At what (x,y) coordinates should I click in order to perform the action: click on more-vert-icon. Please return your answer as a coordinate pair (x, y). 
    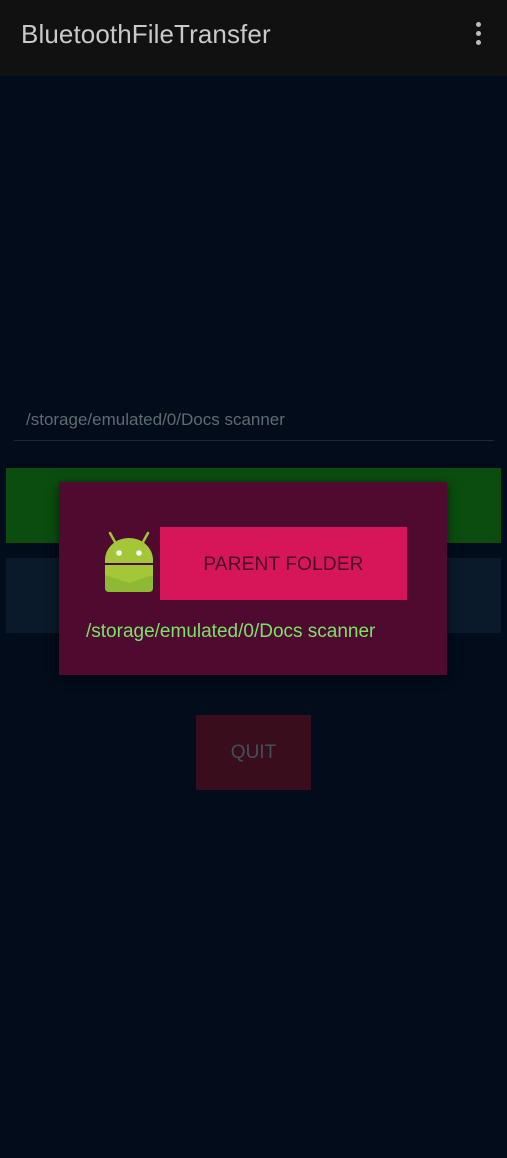
    Looking at the image, I should click on (478, 36).